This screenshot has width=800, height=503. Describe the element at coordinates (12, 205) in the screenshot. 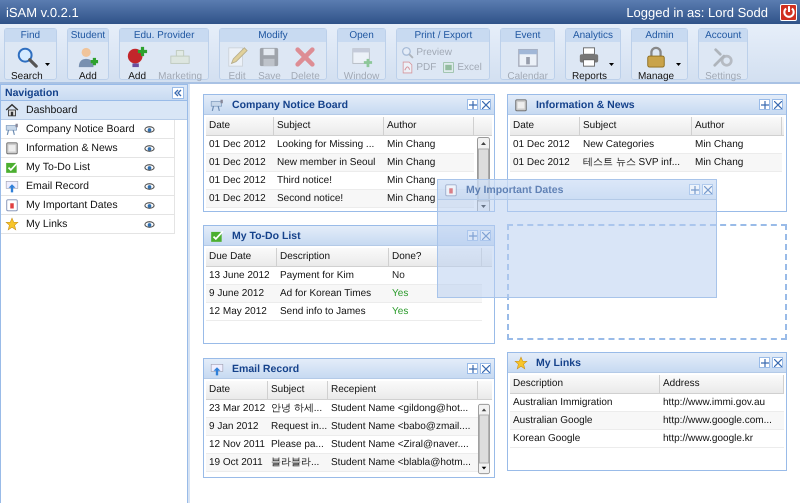

I see `calendar-icon` at that location.